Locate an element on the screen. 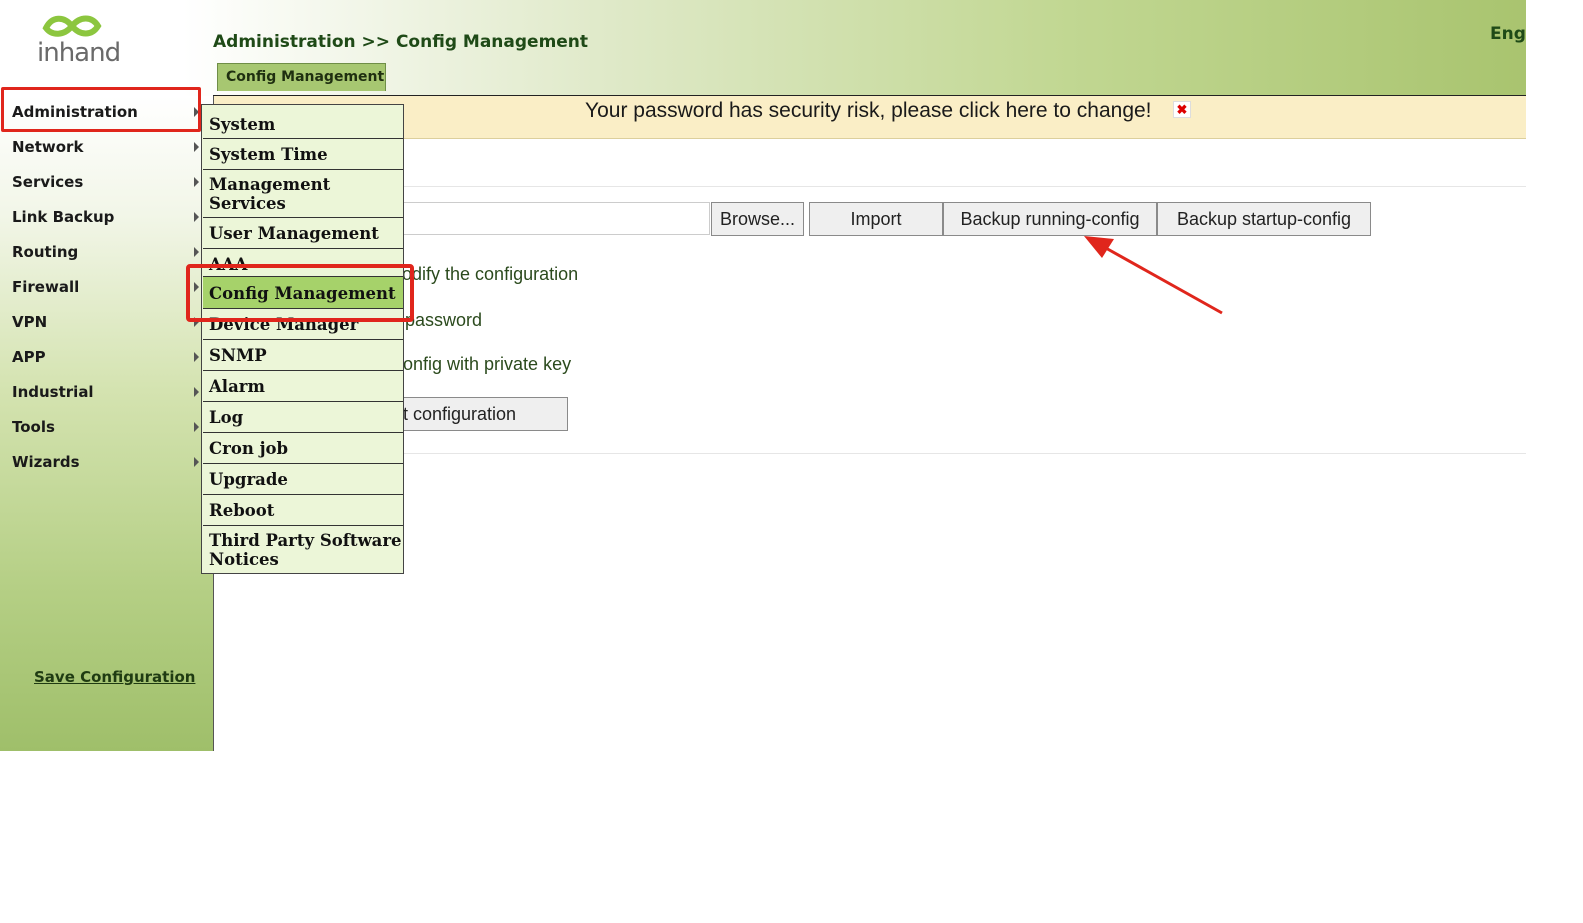 This screenshot has width=1583, height=923. sidebar-item-link-backup: Link Backup is located at coordinates (100, 225).